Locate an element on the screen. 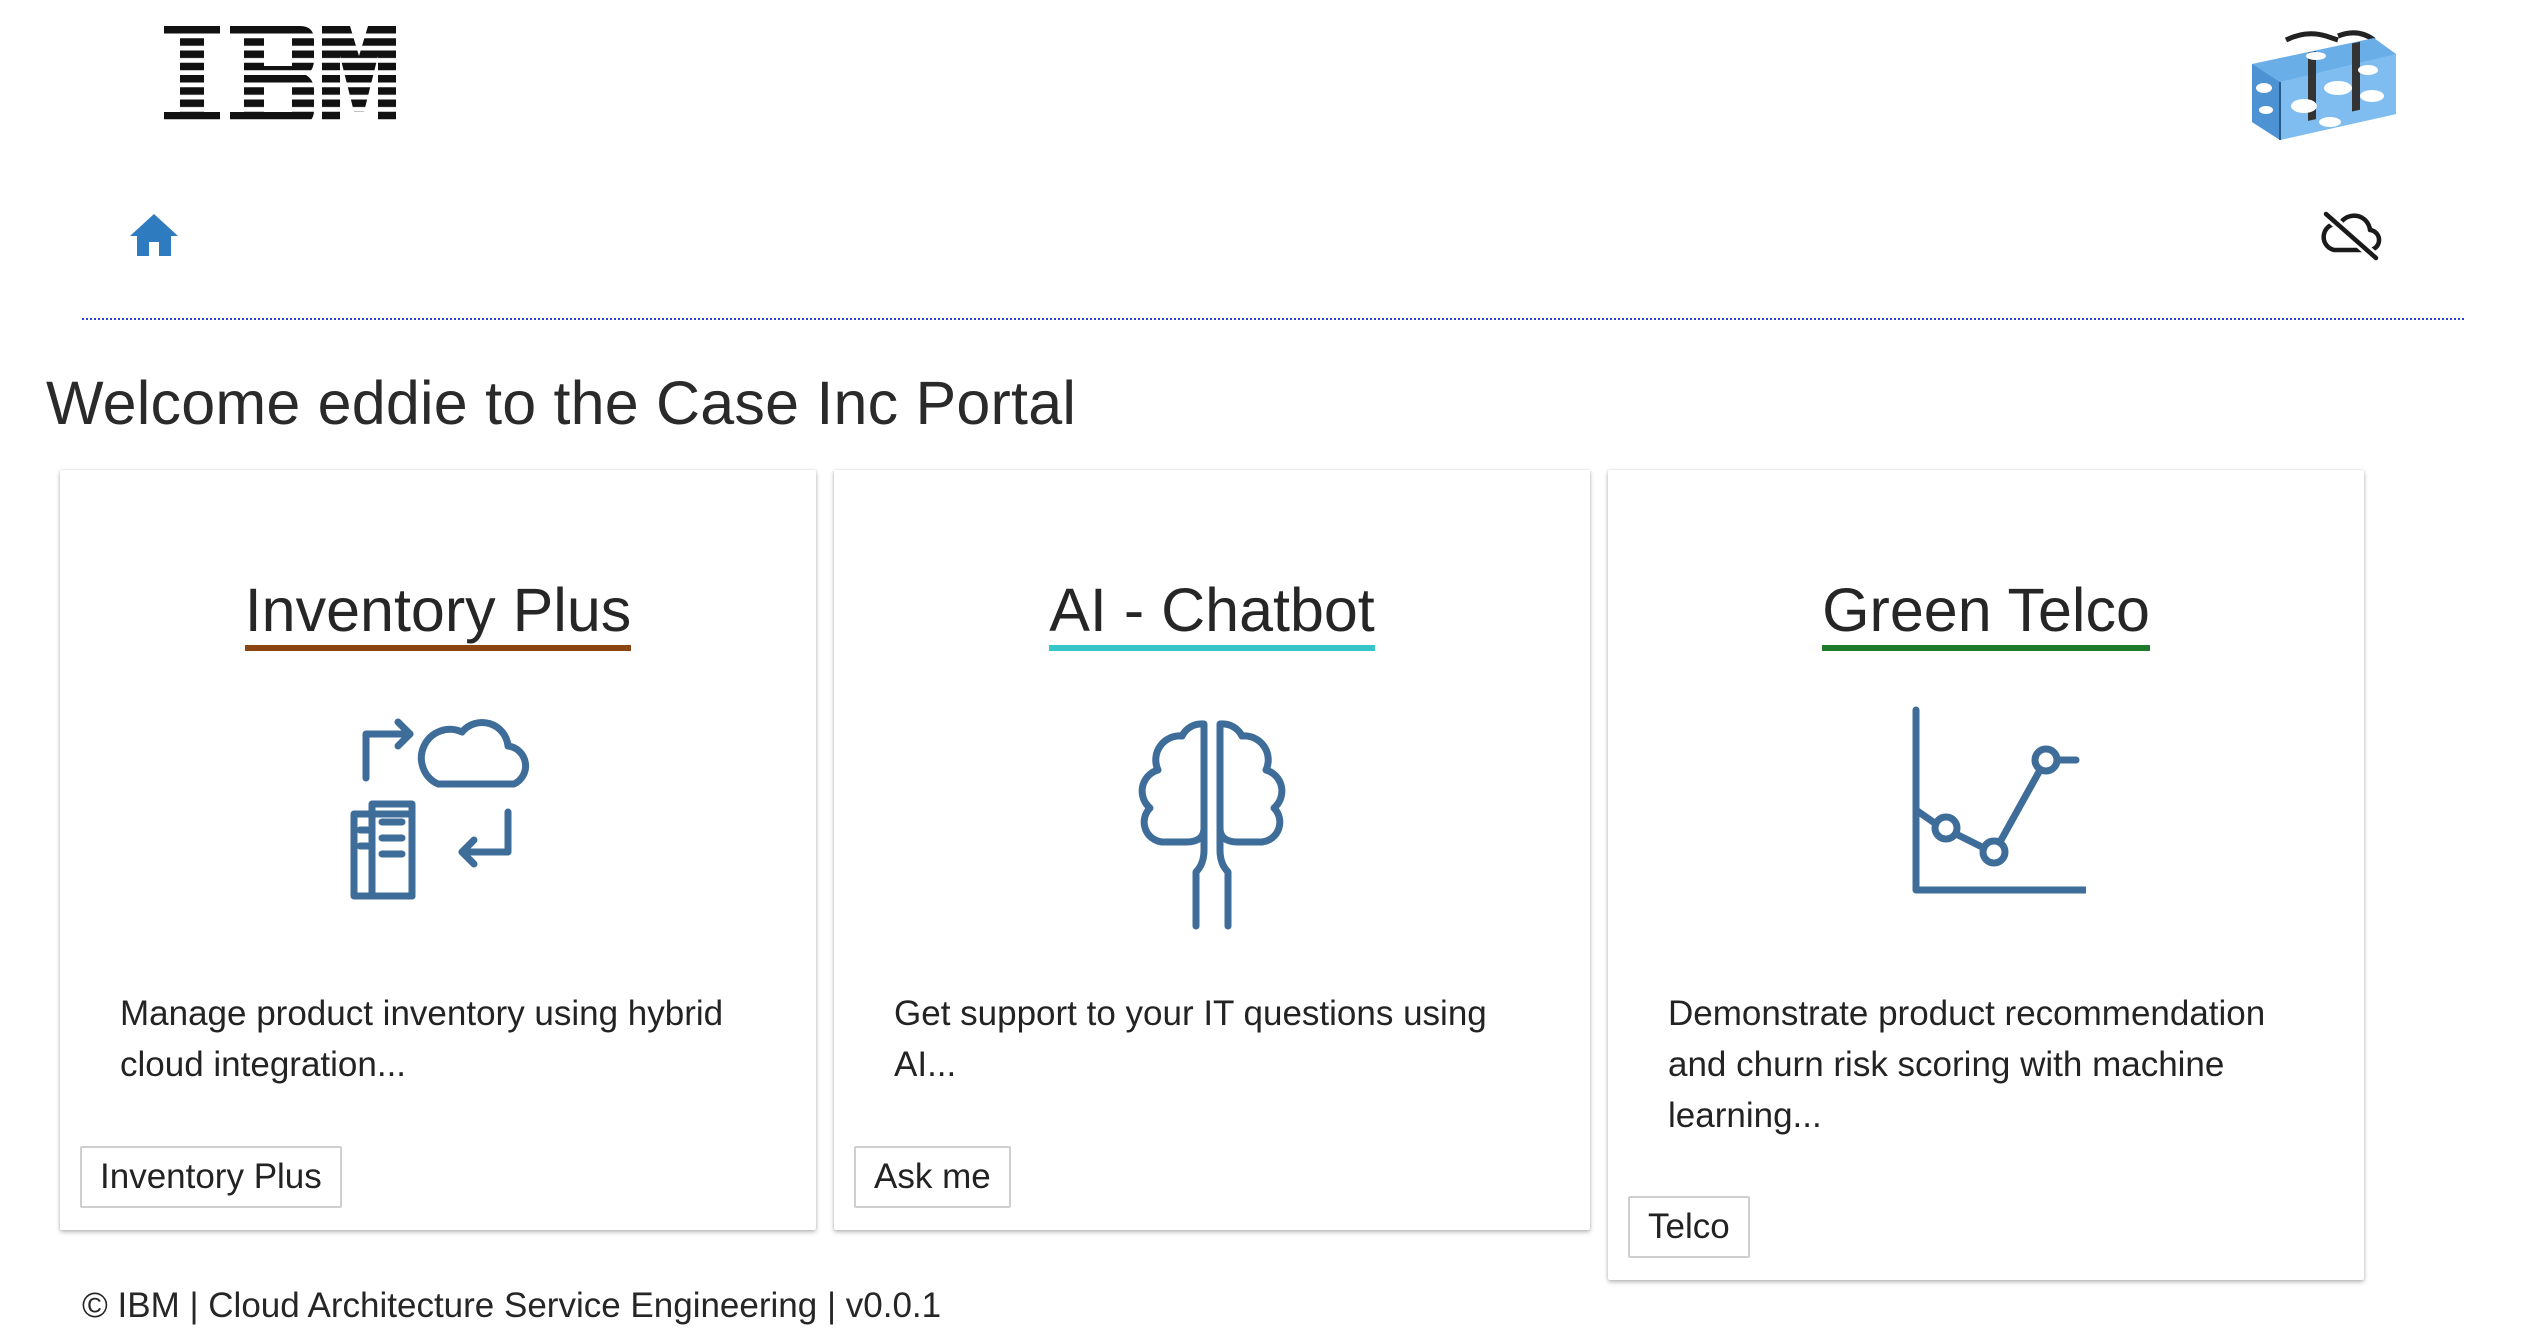  card-title-link: AI - Chatbot is located at coordinates (1212, 615).